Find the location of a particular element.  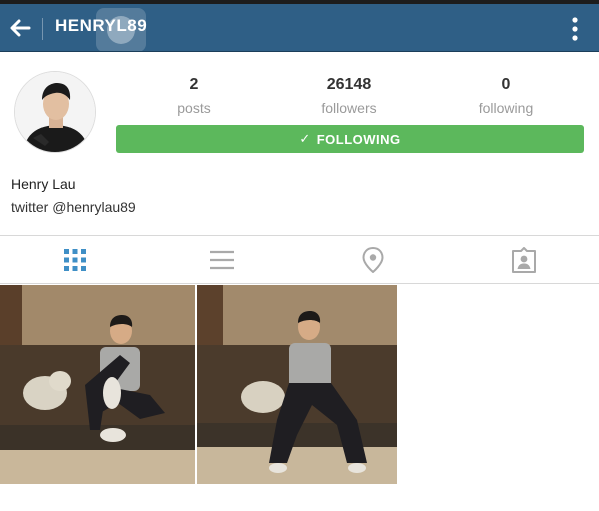

top-app-bar: HENRYL89 is located at coordinates (299, 28).